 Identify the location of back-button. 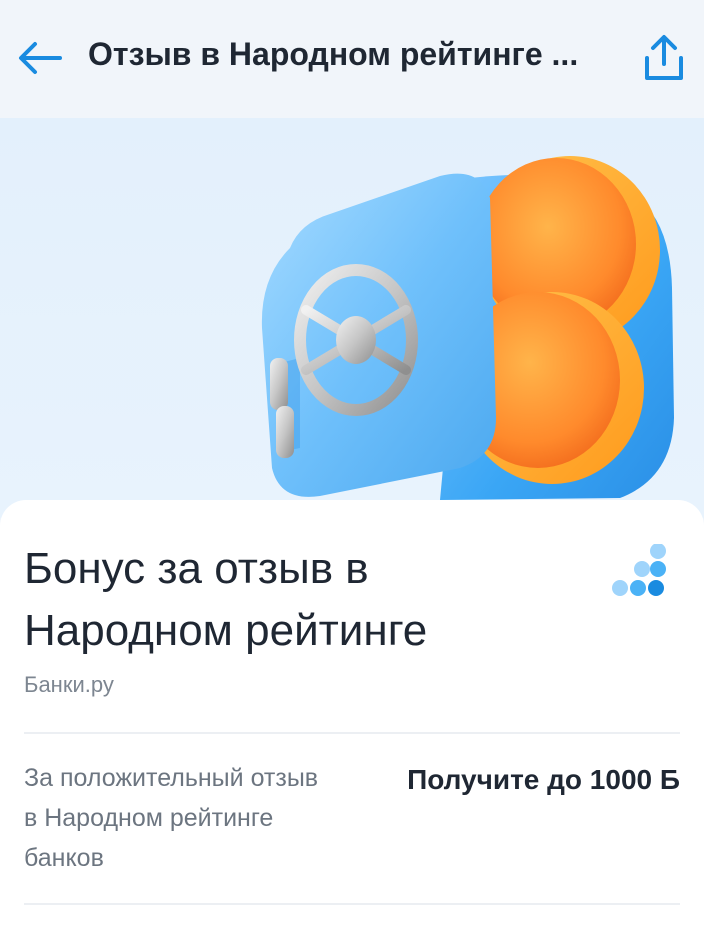
(40, 58).